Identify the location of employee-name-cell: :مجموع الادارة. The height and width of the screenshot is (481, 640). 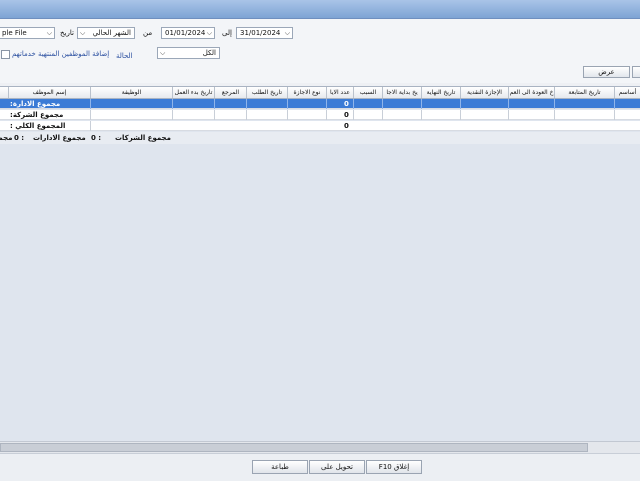
(35, 104).